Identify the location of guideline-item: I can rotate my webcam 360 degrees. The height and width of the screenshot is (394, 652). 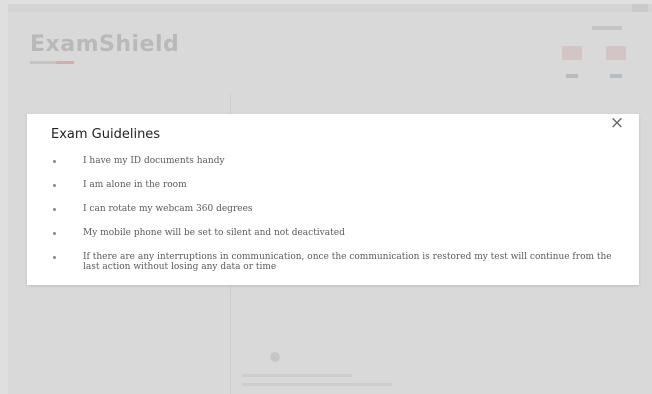
(333, 209).